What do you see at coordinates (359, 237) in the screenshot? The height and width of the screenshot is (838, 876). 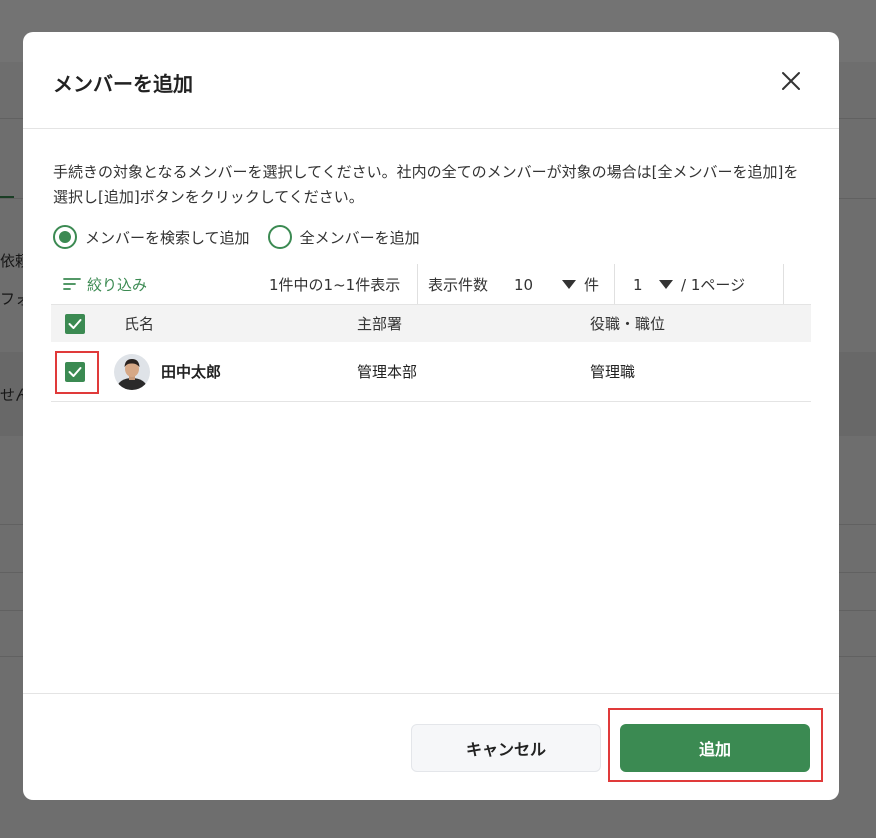 I see `radio-label: 全メンバーを追加` at bounding box center [359, 237].